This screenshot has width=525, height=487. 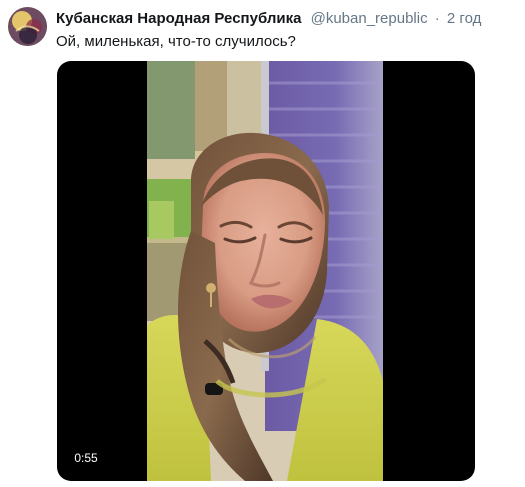 What do you see at coordinates (178, 18) in the screenshot?
I see `display-name: Кубанская Народная Республика` at bounding box center [178, 18].